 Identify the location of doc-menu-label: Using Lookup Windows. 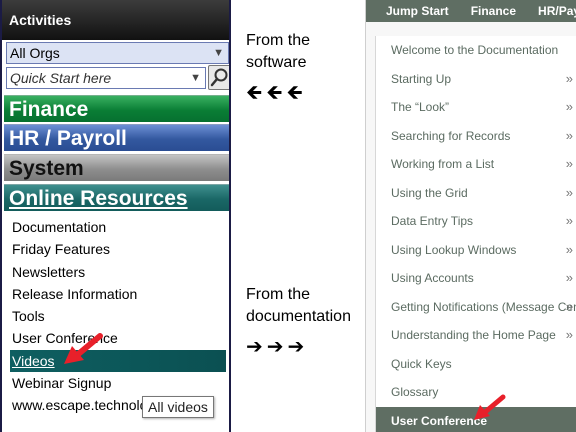
(454, 249).